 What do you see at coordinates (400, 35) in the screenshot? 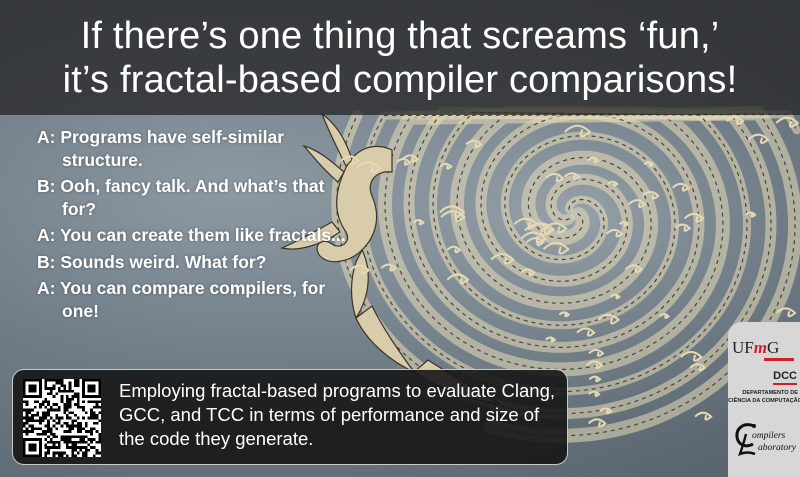
I see `title-line-1: If there’s one thing that screams ‘fun,’` at bounding box center [400, 35].